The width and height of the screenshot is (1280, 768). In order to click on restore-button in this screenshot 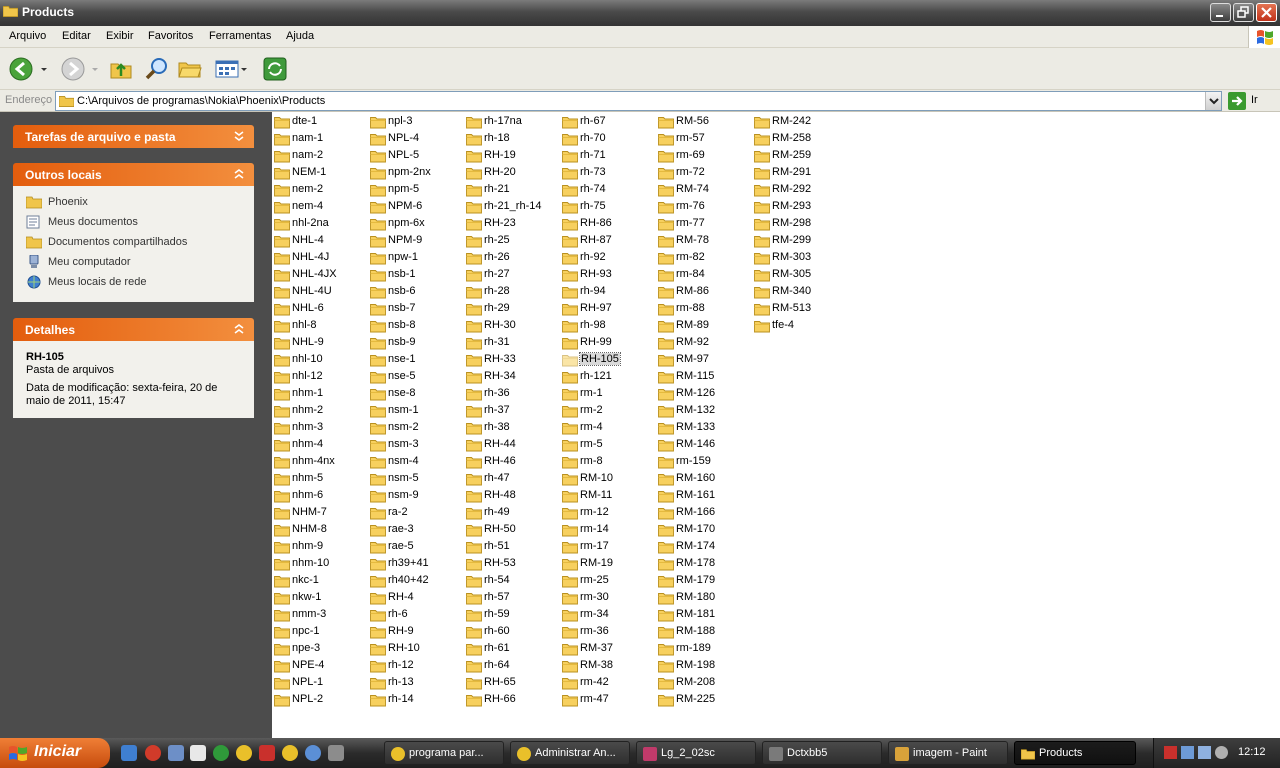, I will do `click(1243, 12)`.